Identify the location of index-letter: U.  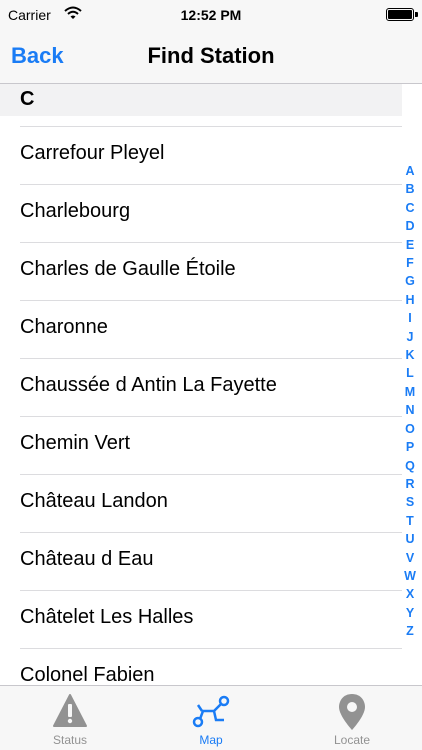
(409, 539).